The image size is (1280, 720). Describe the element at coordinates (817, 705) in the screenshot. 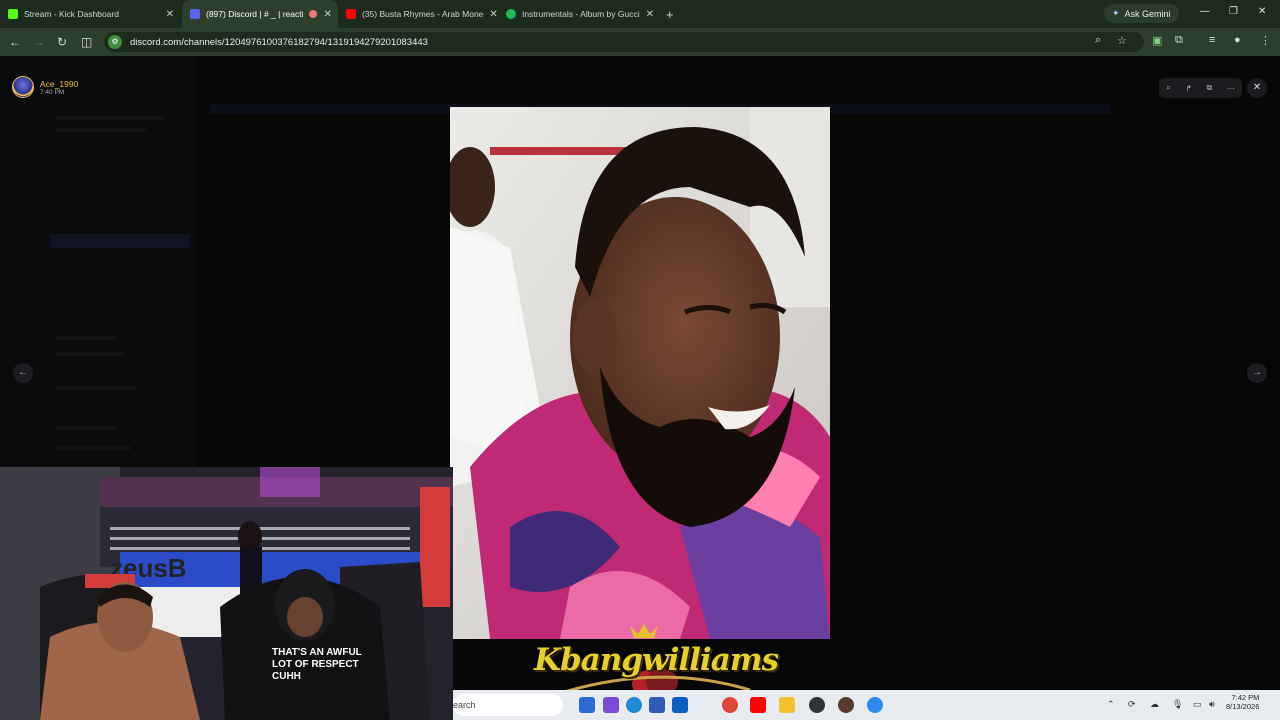

I see `obs-icon` at that location.